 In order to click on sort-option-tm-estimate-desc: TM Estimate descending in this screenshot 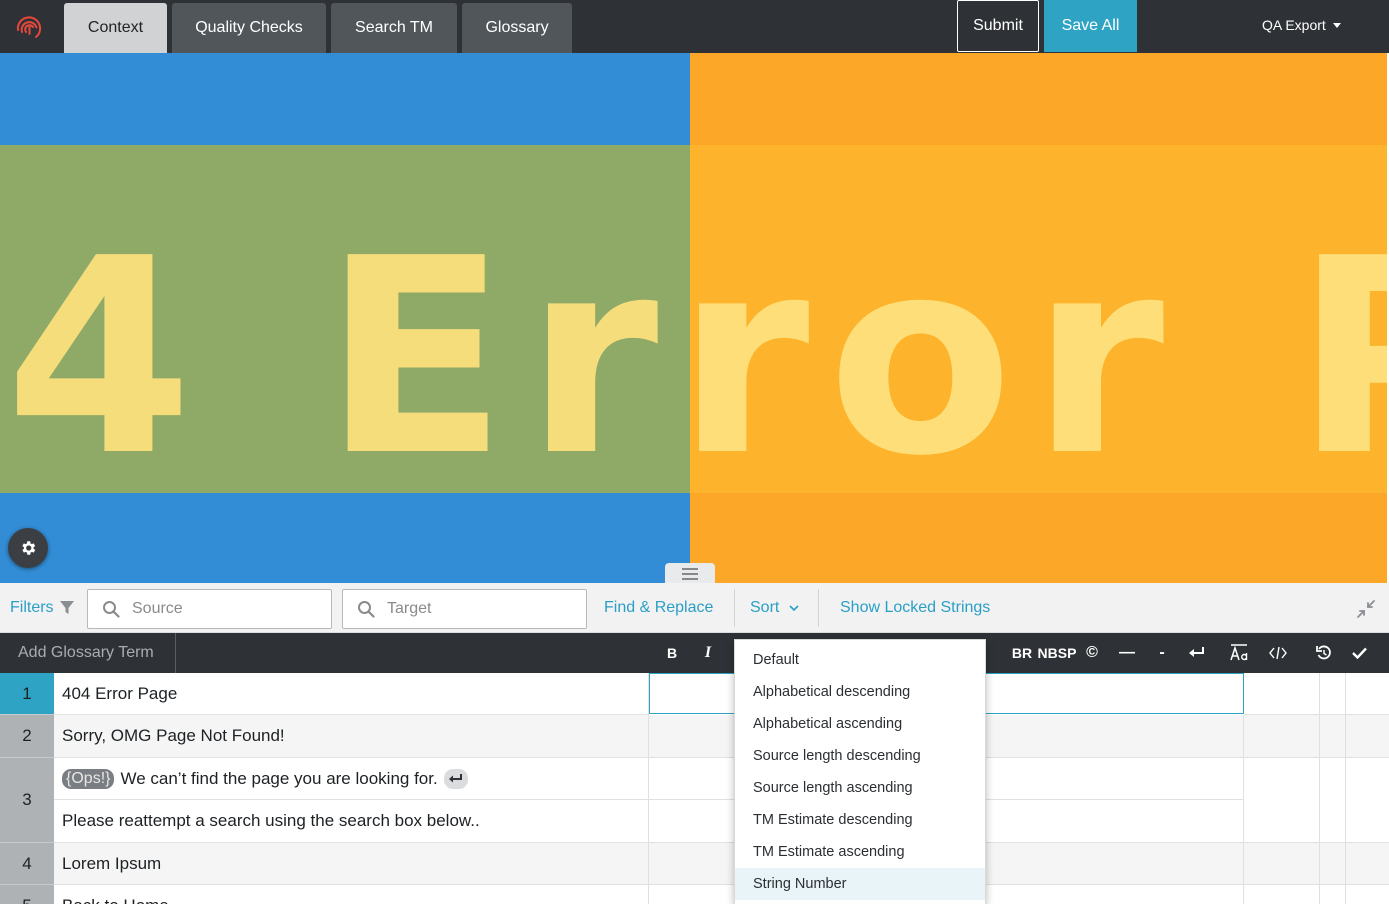, I will do `click(860, 820)`.